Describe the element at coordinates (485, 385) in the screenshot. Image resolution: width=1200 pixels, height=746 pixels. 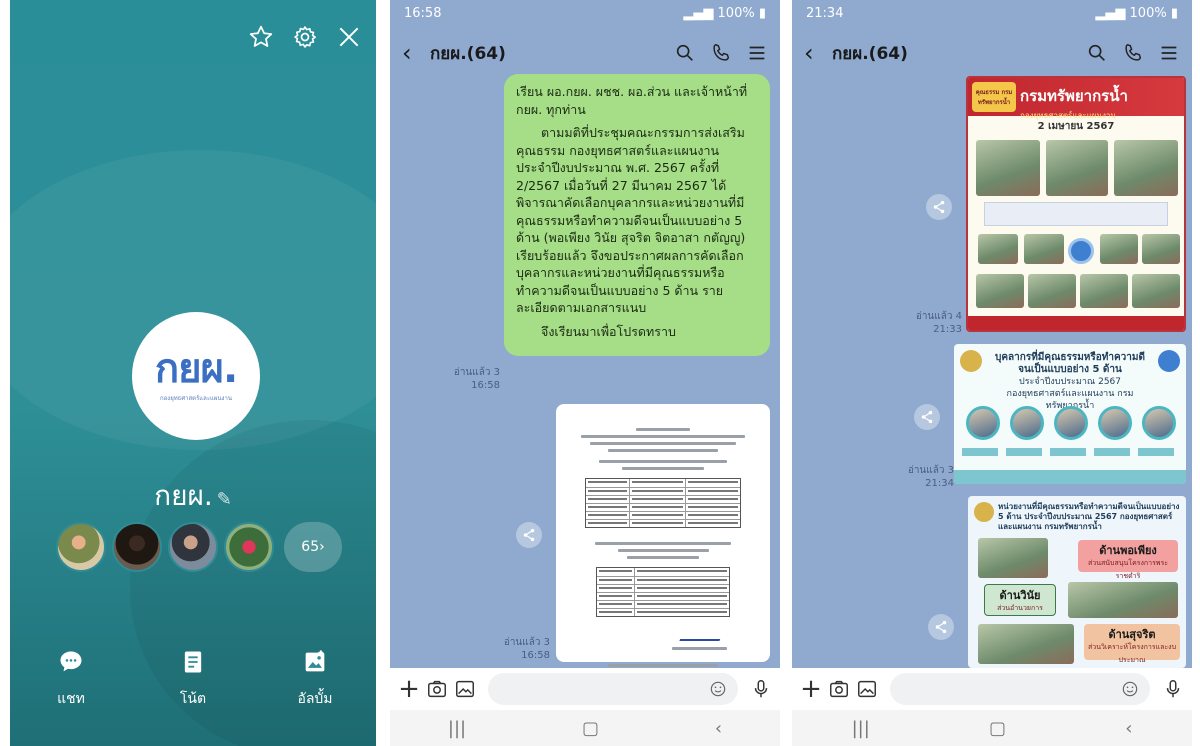
I see `message-time: 16:58` at that location.